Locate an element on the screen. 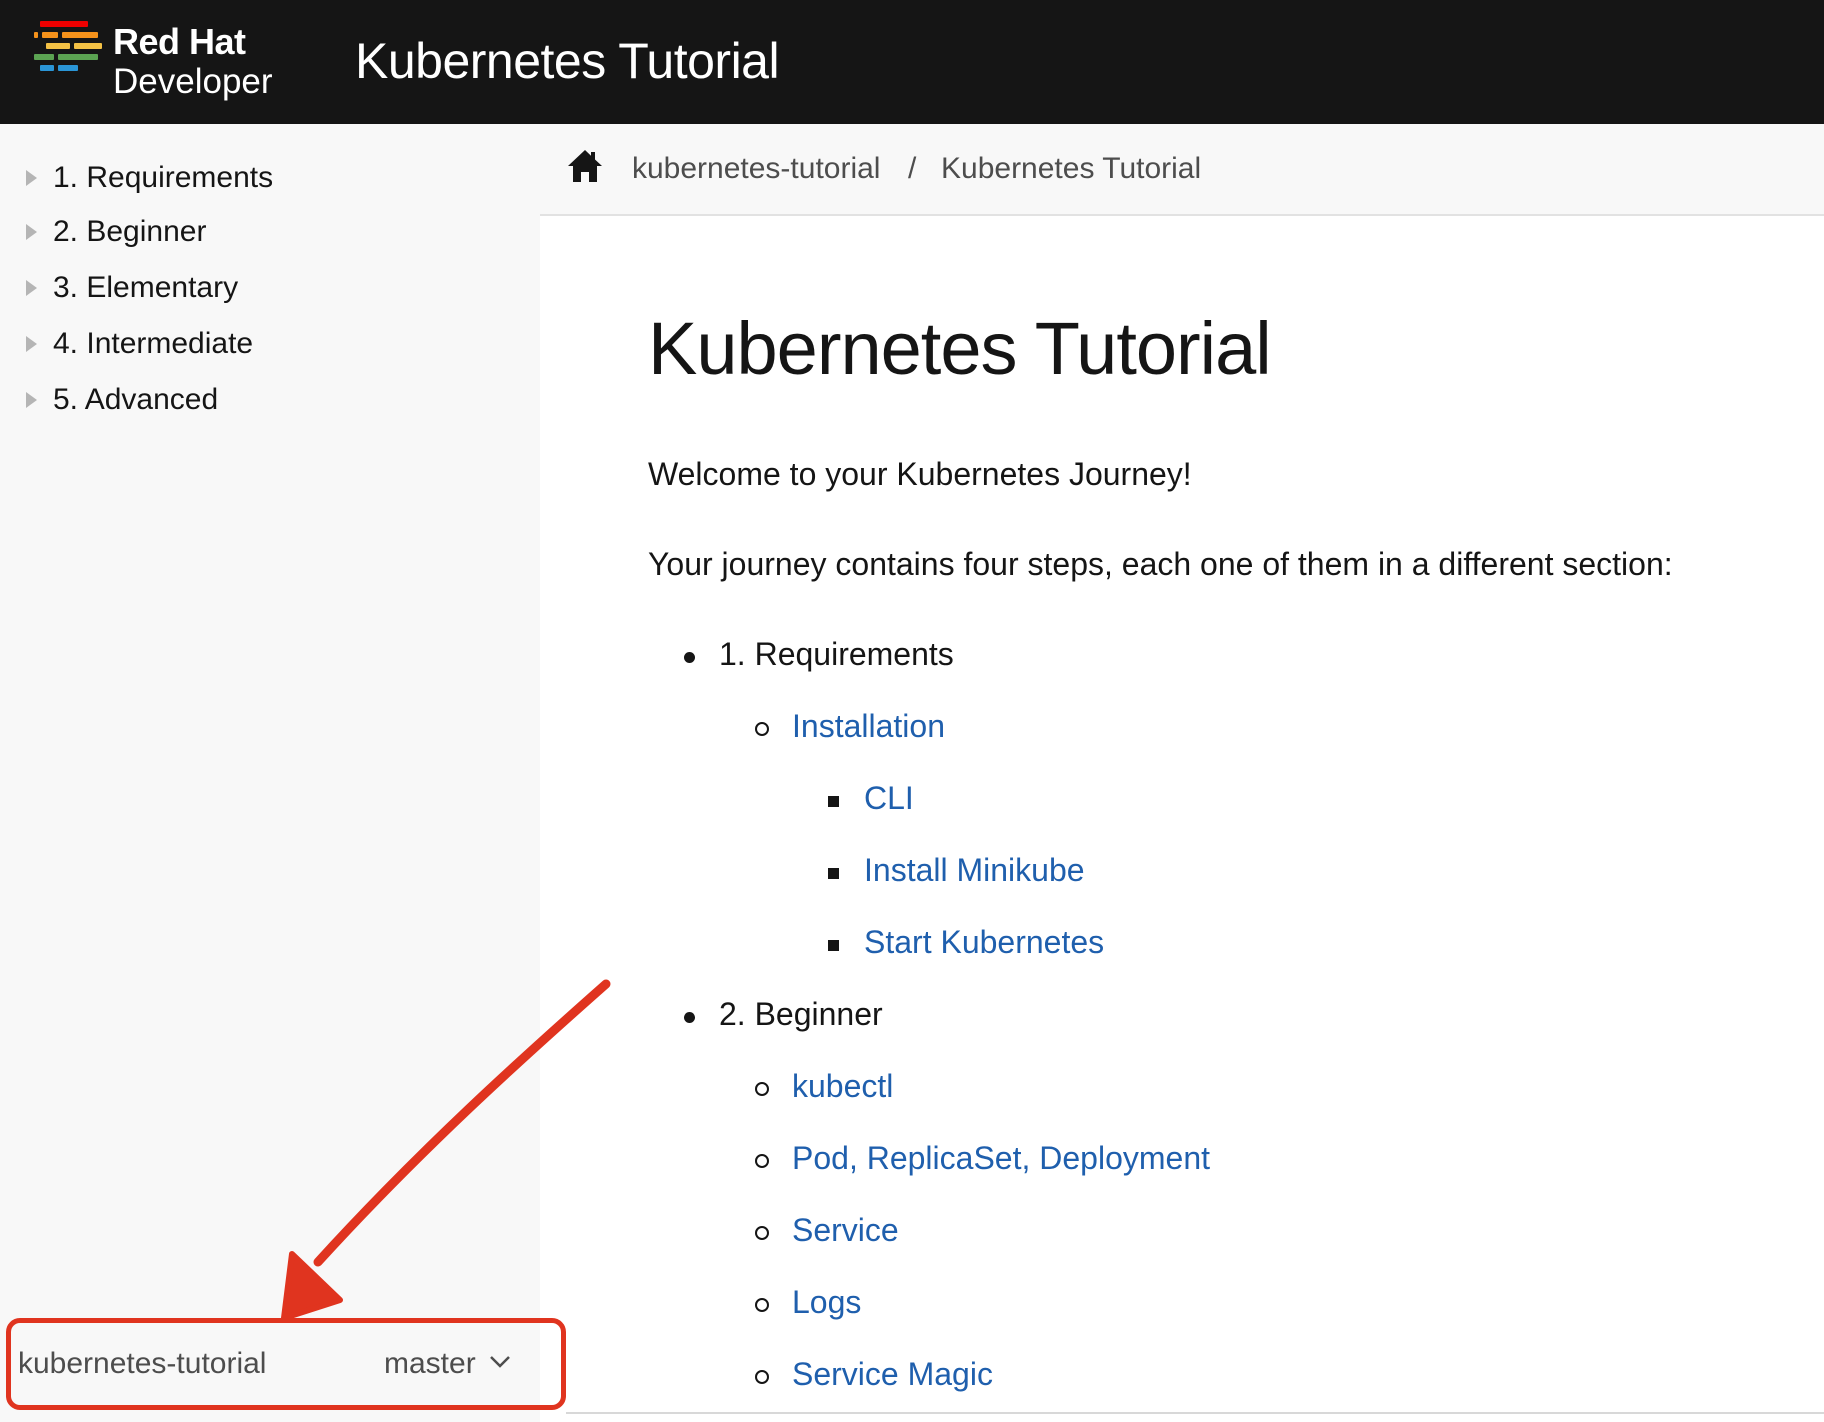 The width and height of the screenshot is (1824, 1422). annotation-highlight-box is located at coordinates (286, 1364).